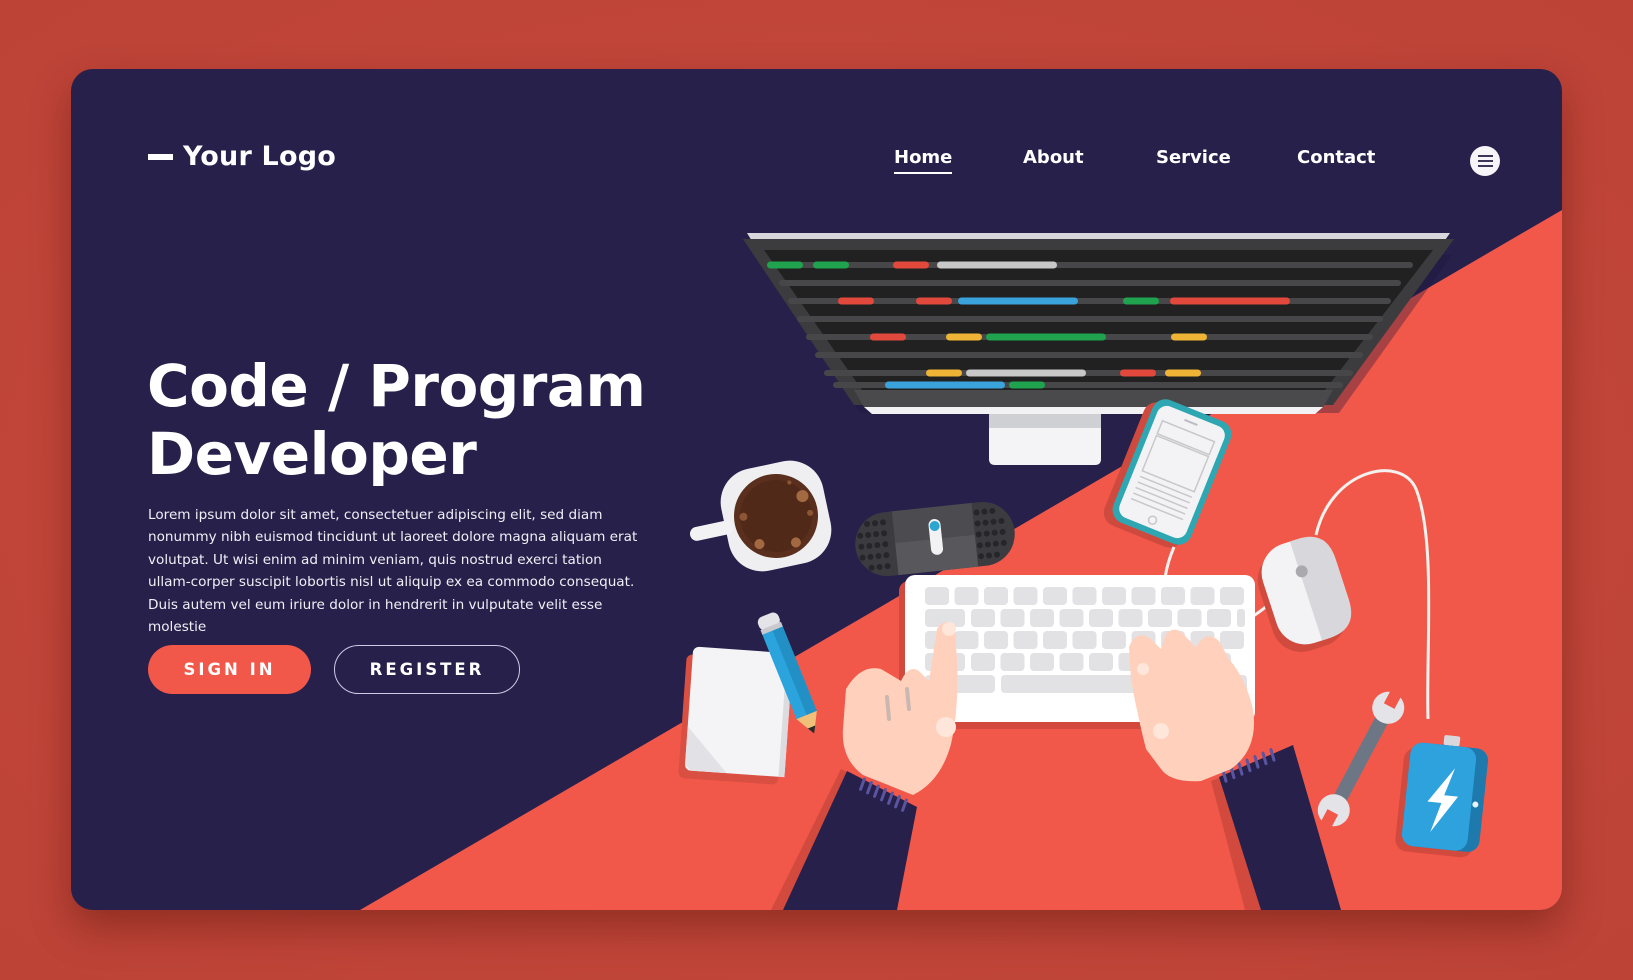 Image resolution: width=1633 pixels, height=980 pixels. I want to click on nav-service: Service, so click(1193, 158).